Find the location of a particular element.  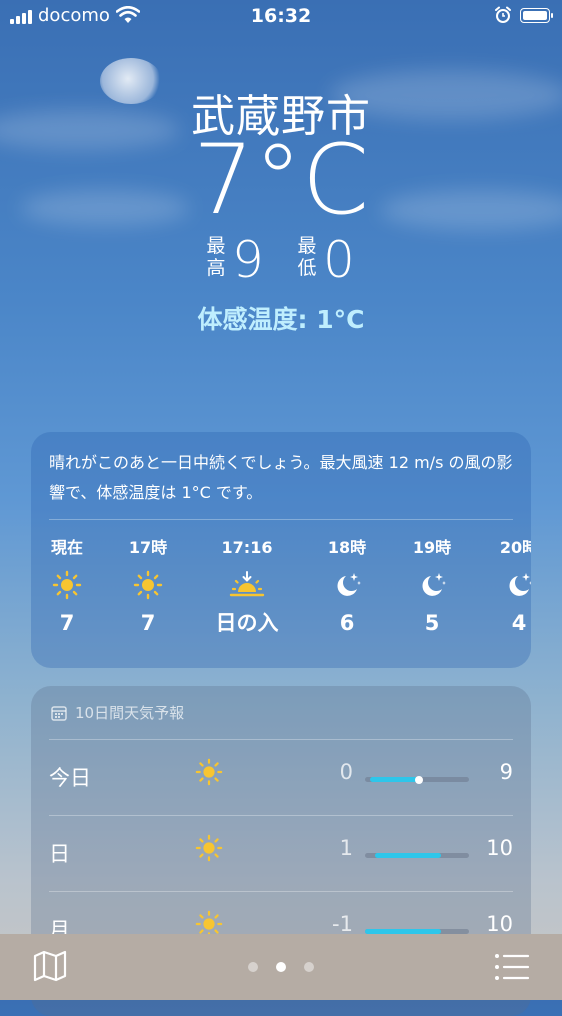

hour-item: 17時 7 is located at coordinates (148, 586).